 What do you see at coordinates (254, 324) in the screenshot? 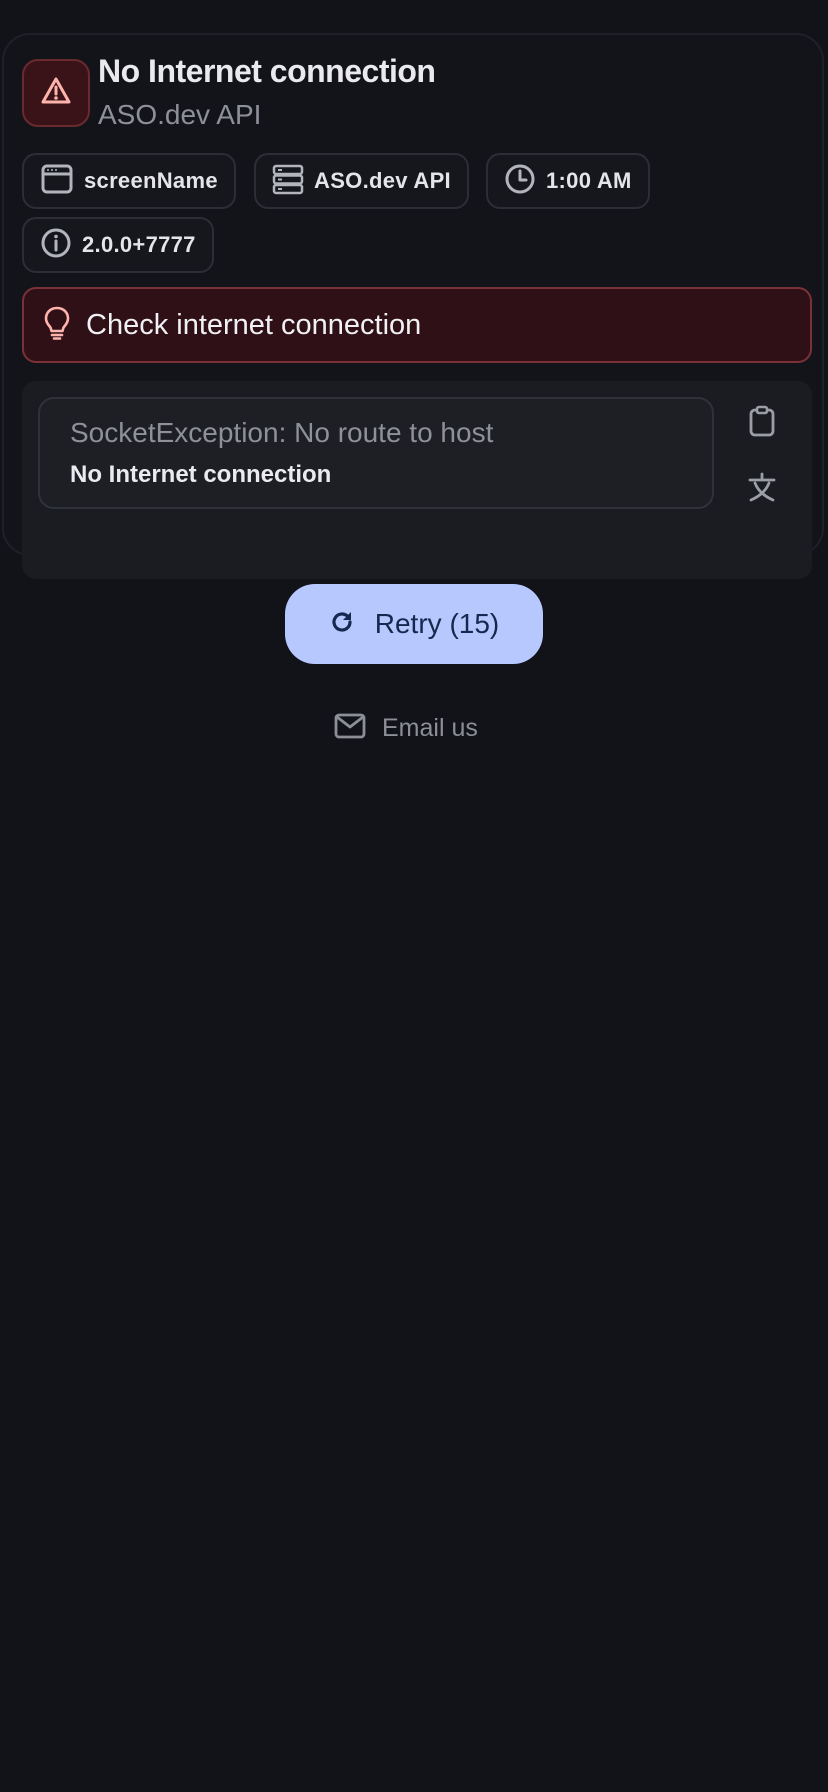
I see `hint-label: Check internet connection` at bounding box center [254, 324].